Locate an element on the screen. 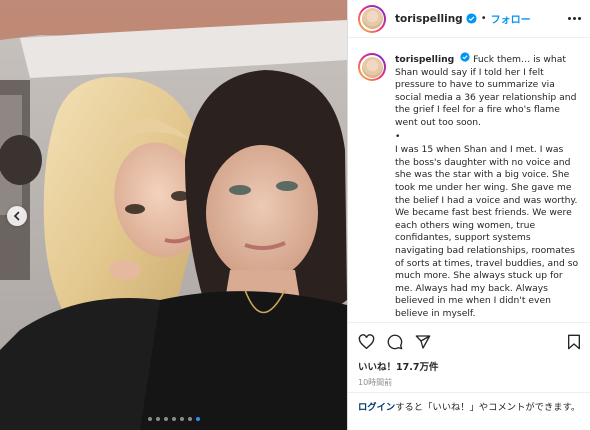 Image resolution: width=590 pixels, height=430 pixels. comment-icon is located at coordinates (395, 342).